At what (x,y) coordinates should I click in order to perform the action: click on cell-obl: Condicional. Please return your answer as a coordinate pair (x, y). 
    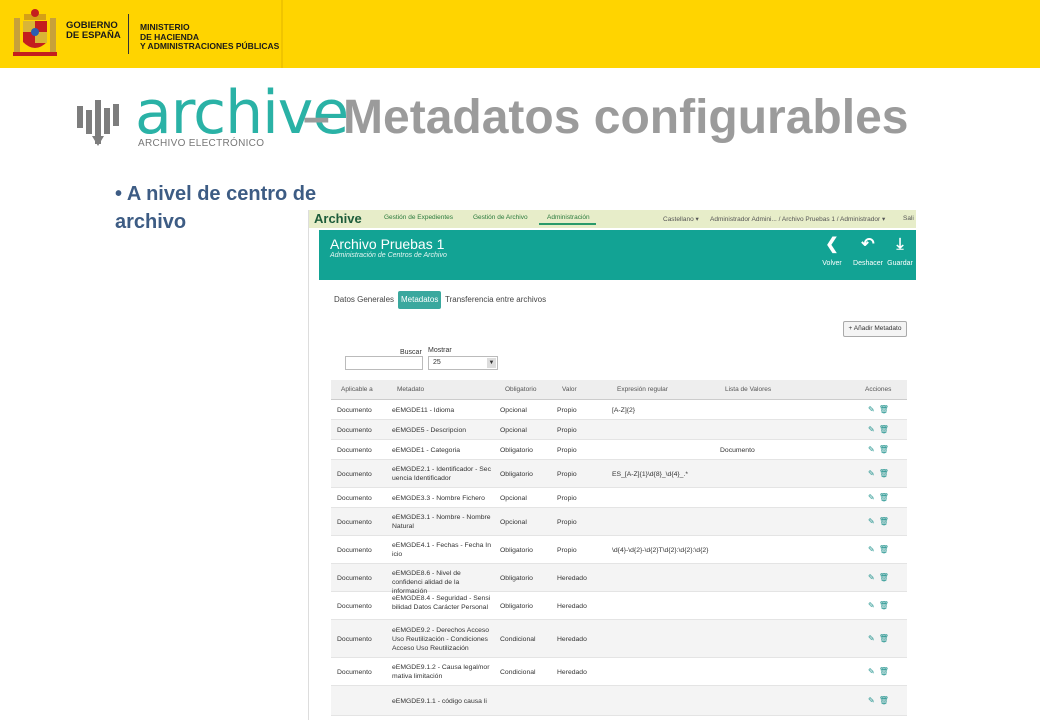
    Looking at the image, I should click on (518, 672).